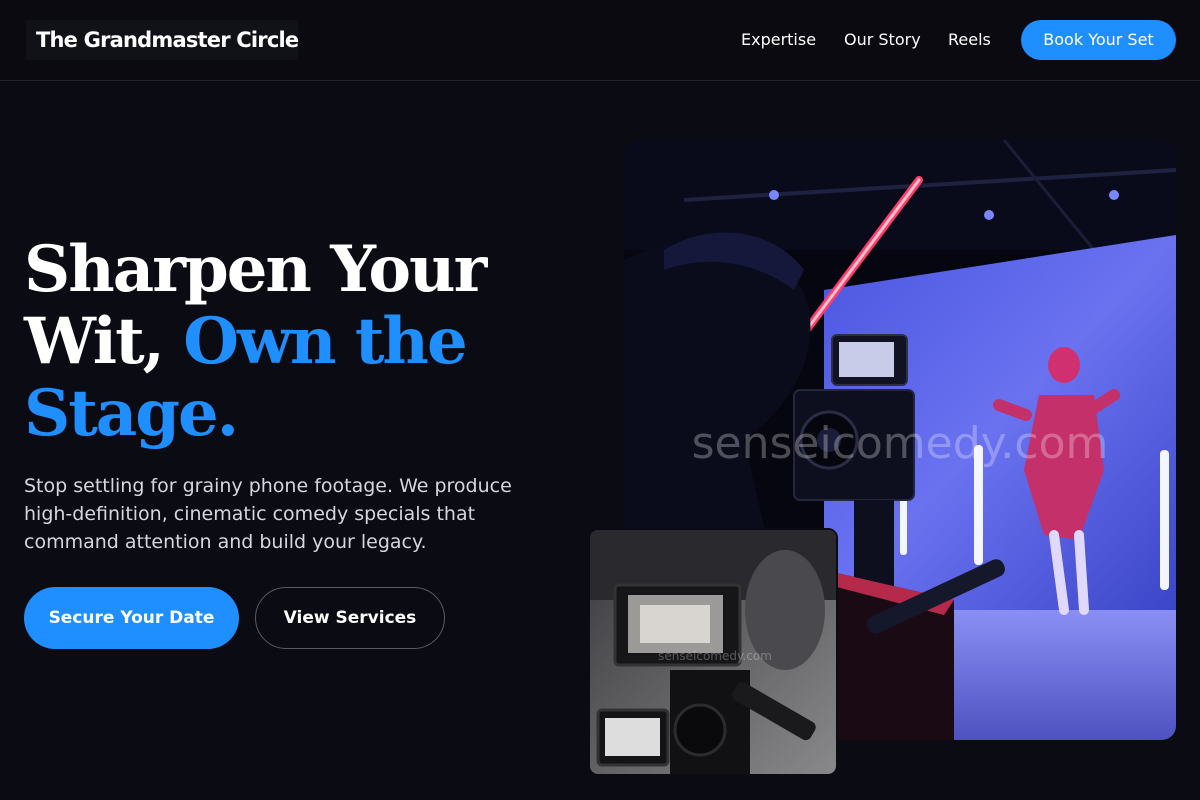  Describe the element at coordinates (969, 40) in the screenshot. I see `nav-link-reels: Reels` at that location.